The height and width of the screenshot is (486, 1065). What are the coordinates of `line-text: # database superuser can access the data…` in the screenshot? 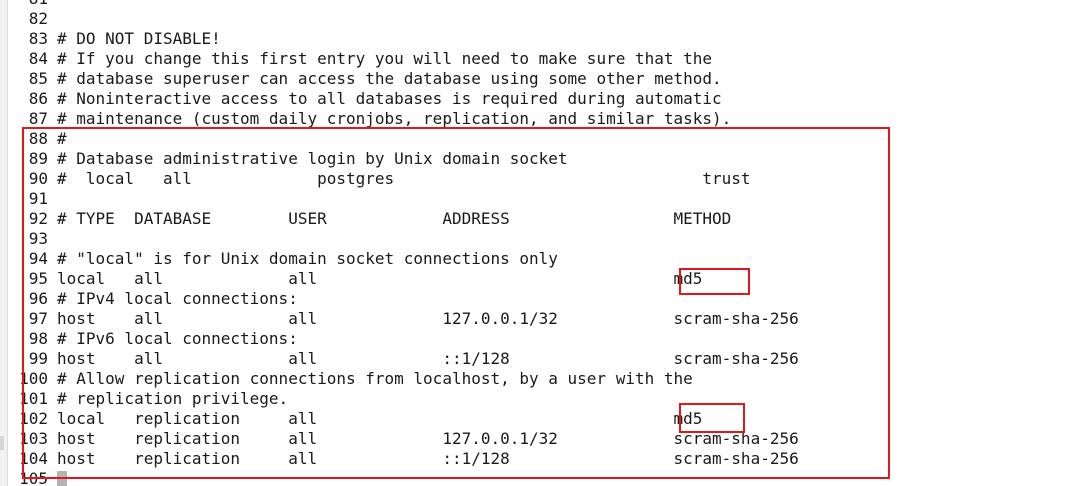 It's located at (389, 78).